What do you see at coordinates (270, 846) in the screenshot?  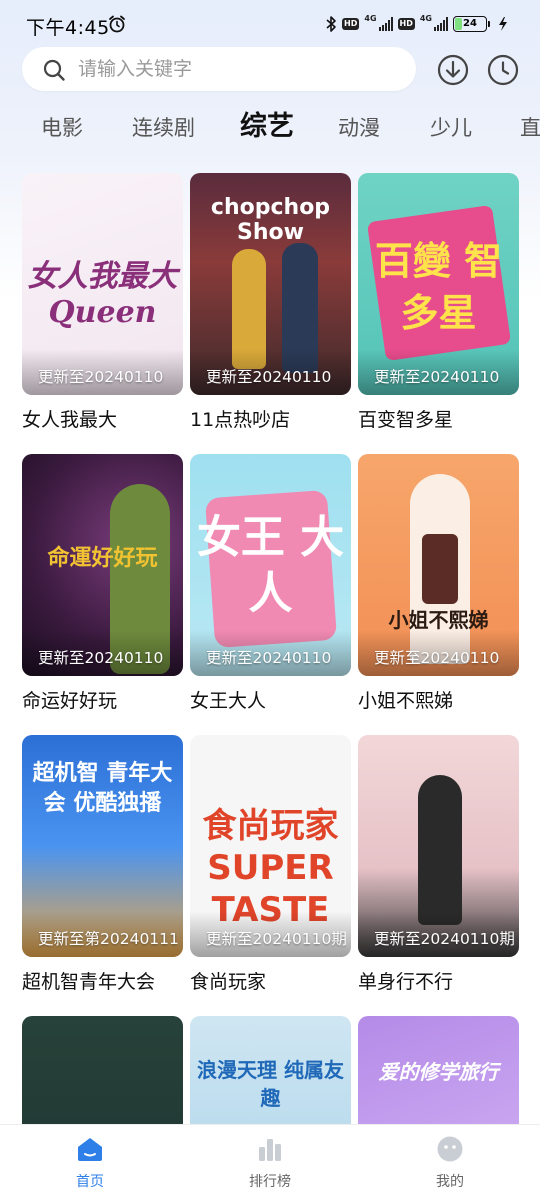 I see `poster-image: 食尚玩家 SUPER TASTE 更新至20240110期` at bounding box center [270, 846].